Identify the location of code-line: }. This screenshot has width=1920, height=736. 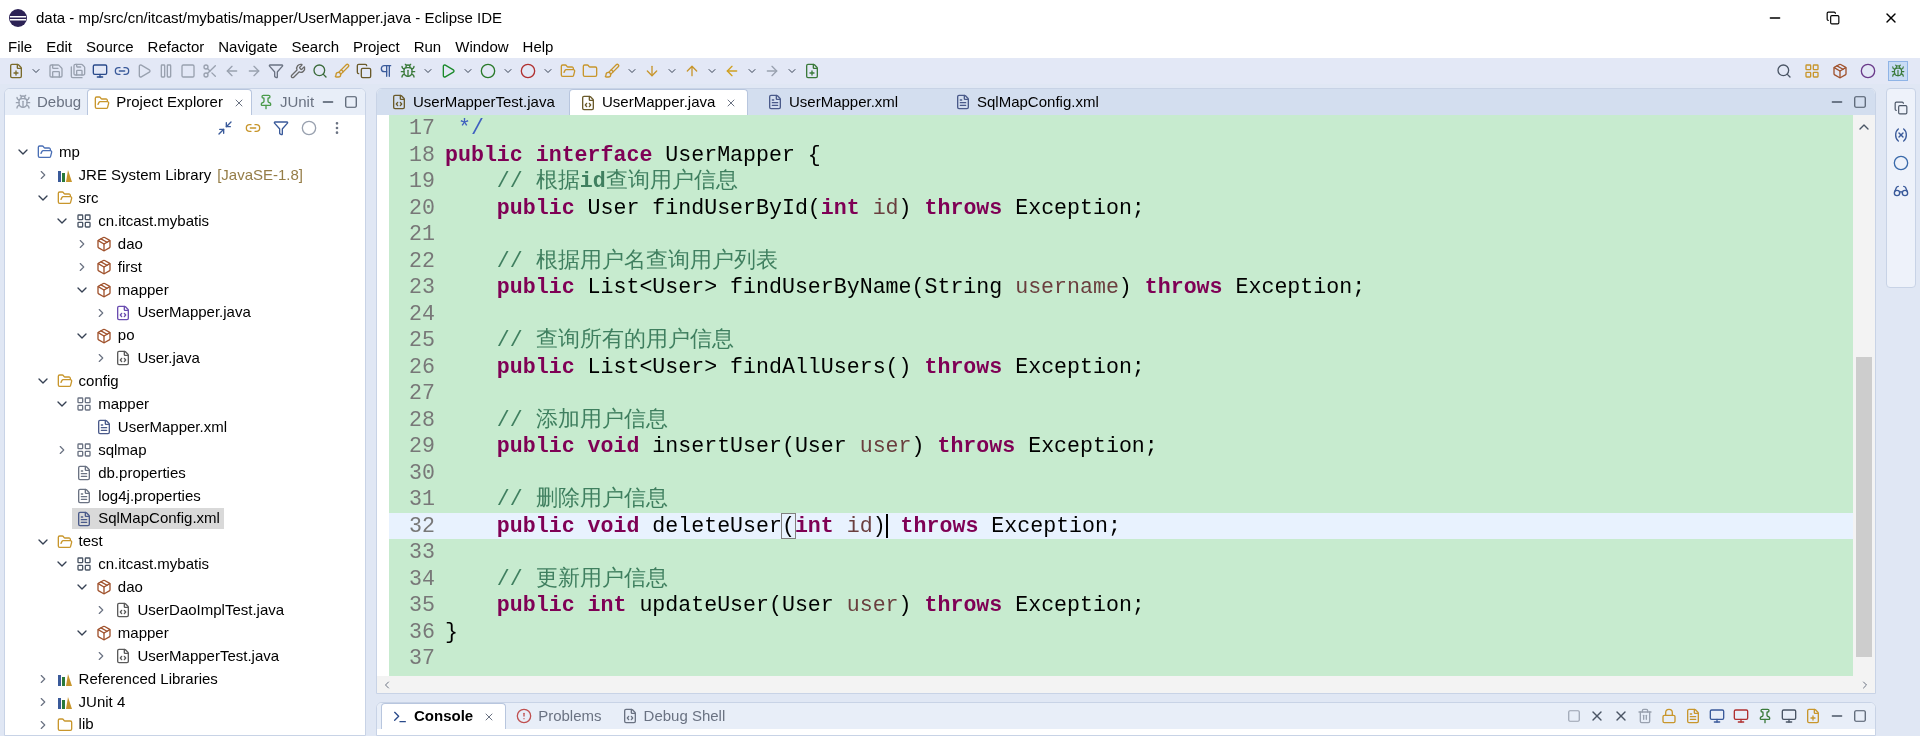
(451, 631).